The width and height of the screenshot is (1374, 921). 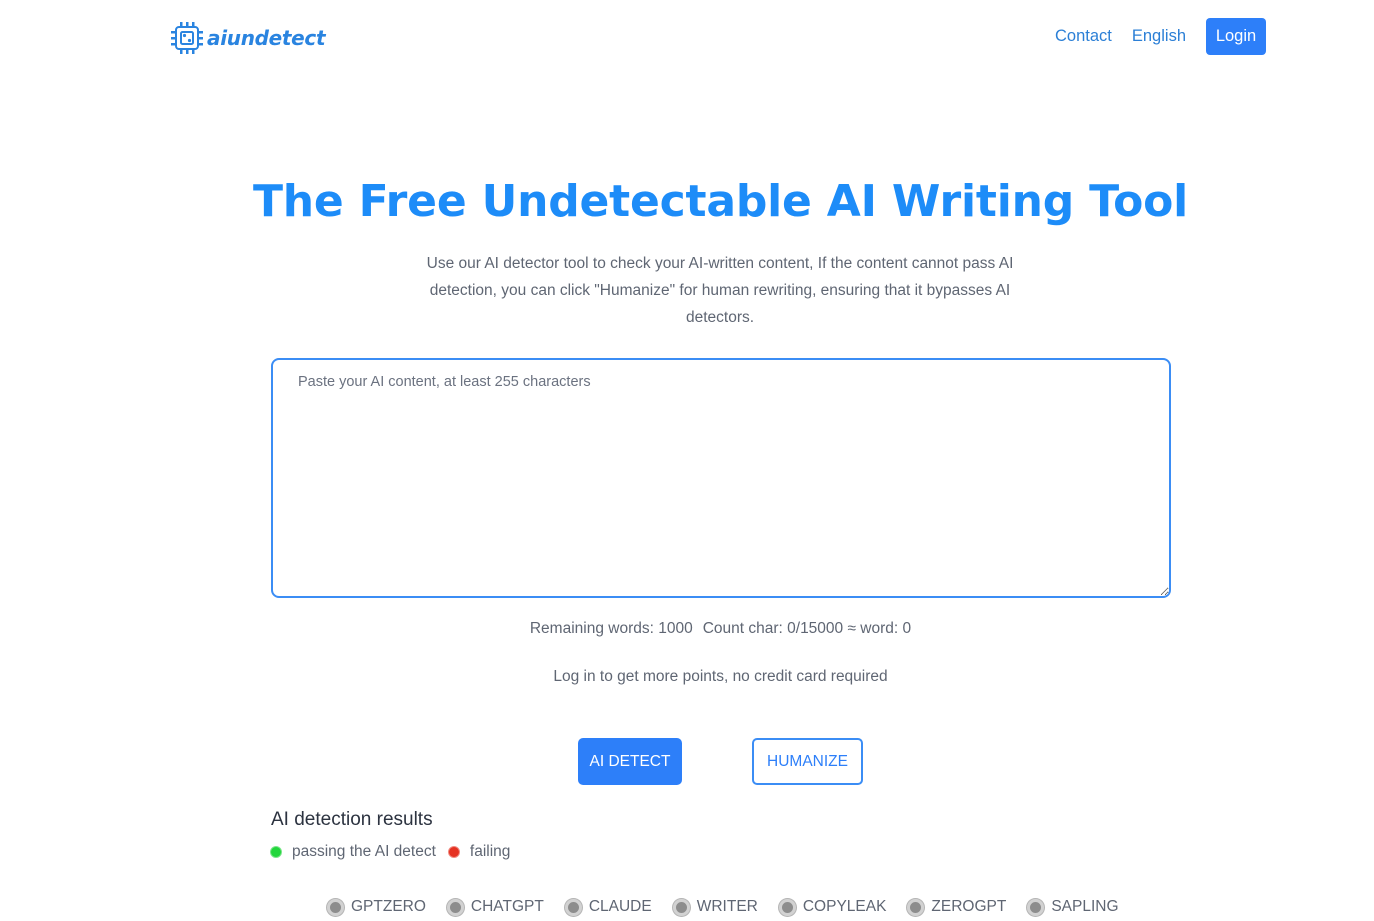 I want to click on detector-label: ZEROGPT, so click(x=969, y=906).